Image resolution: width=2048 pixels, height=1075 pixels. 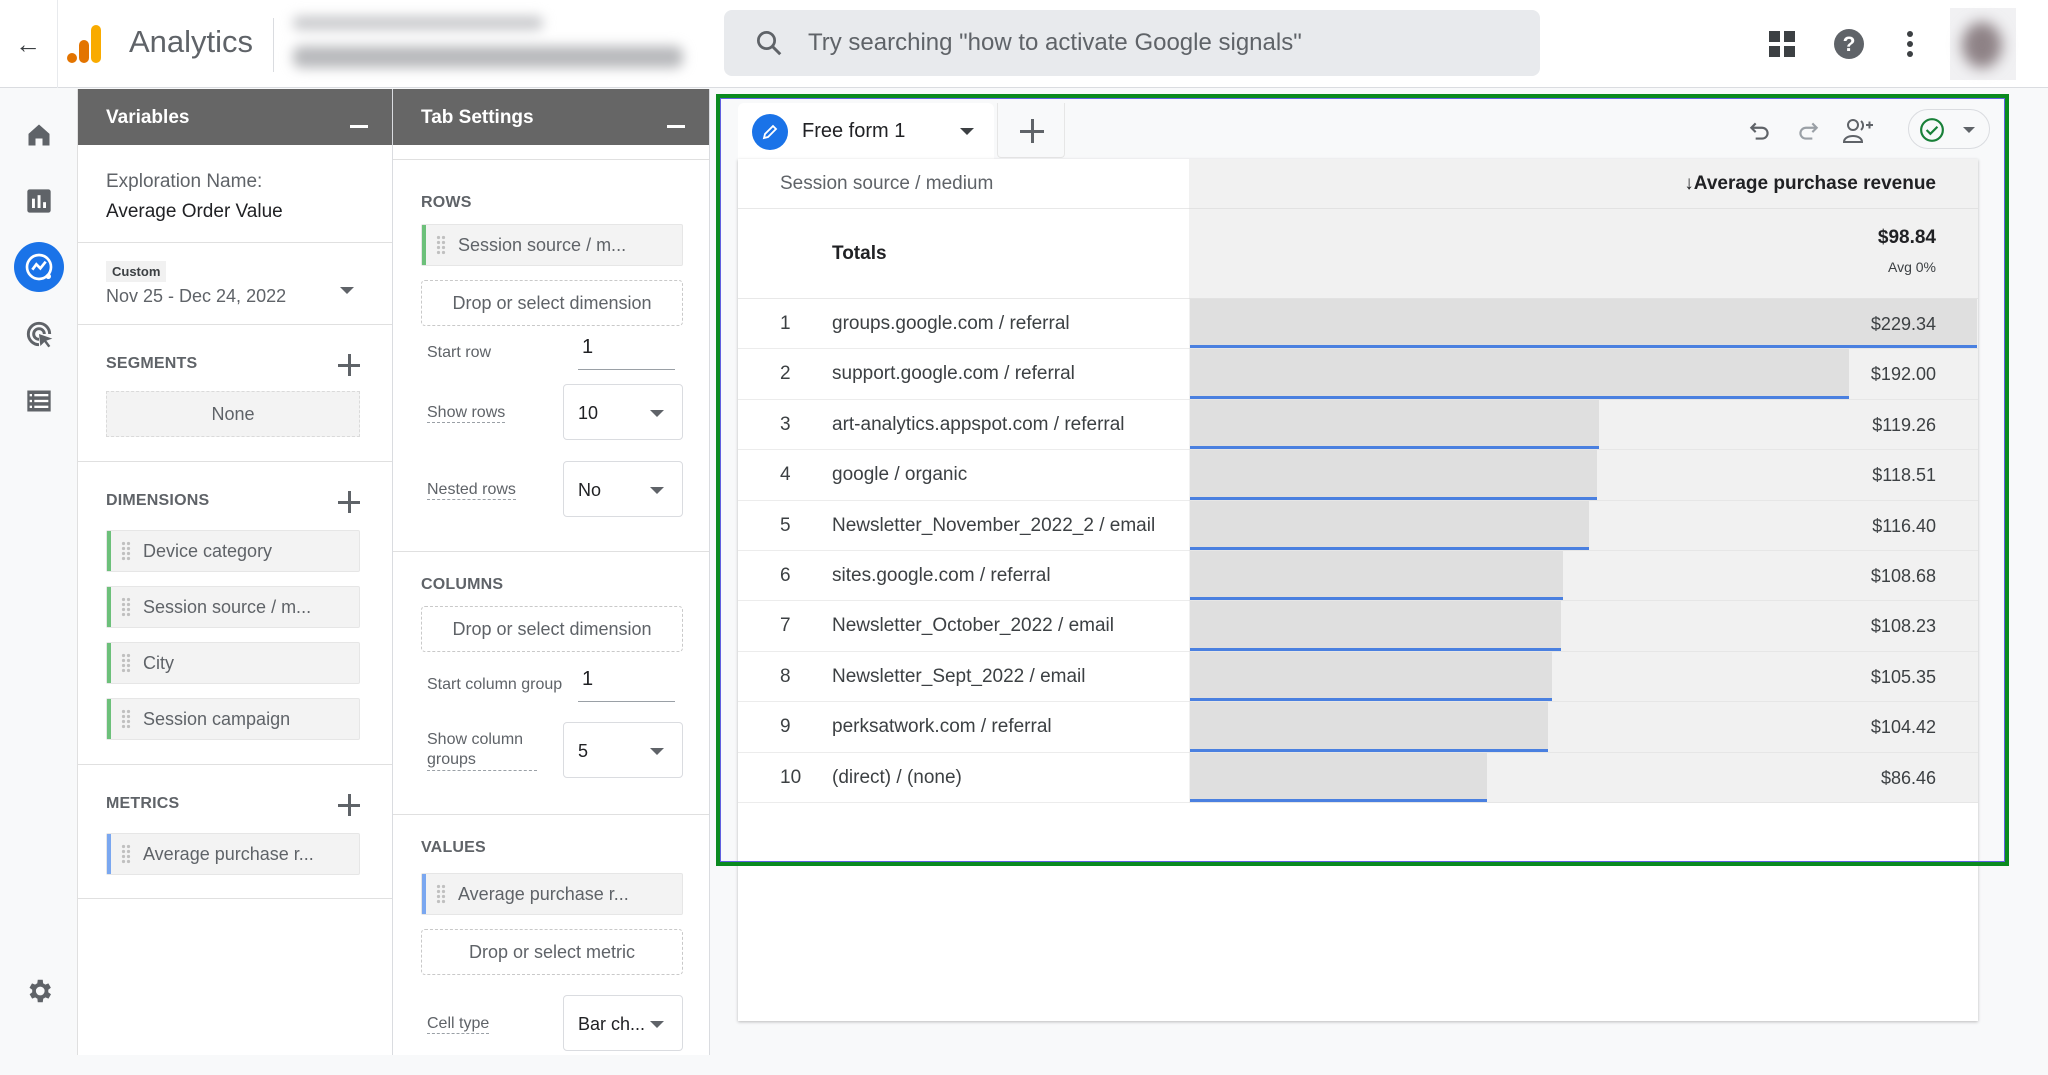 What do you see at coordinates (349, 365) in the screenshot?
I see `add-segment-button` at bounding box center [349, 365].